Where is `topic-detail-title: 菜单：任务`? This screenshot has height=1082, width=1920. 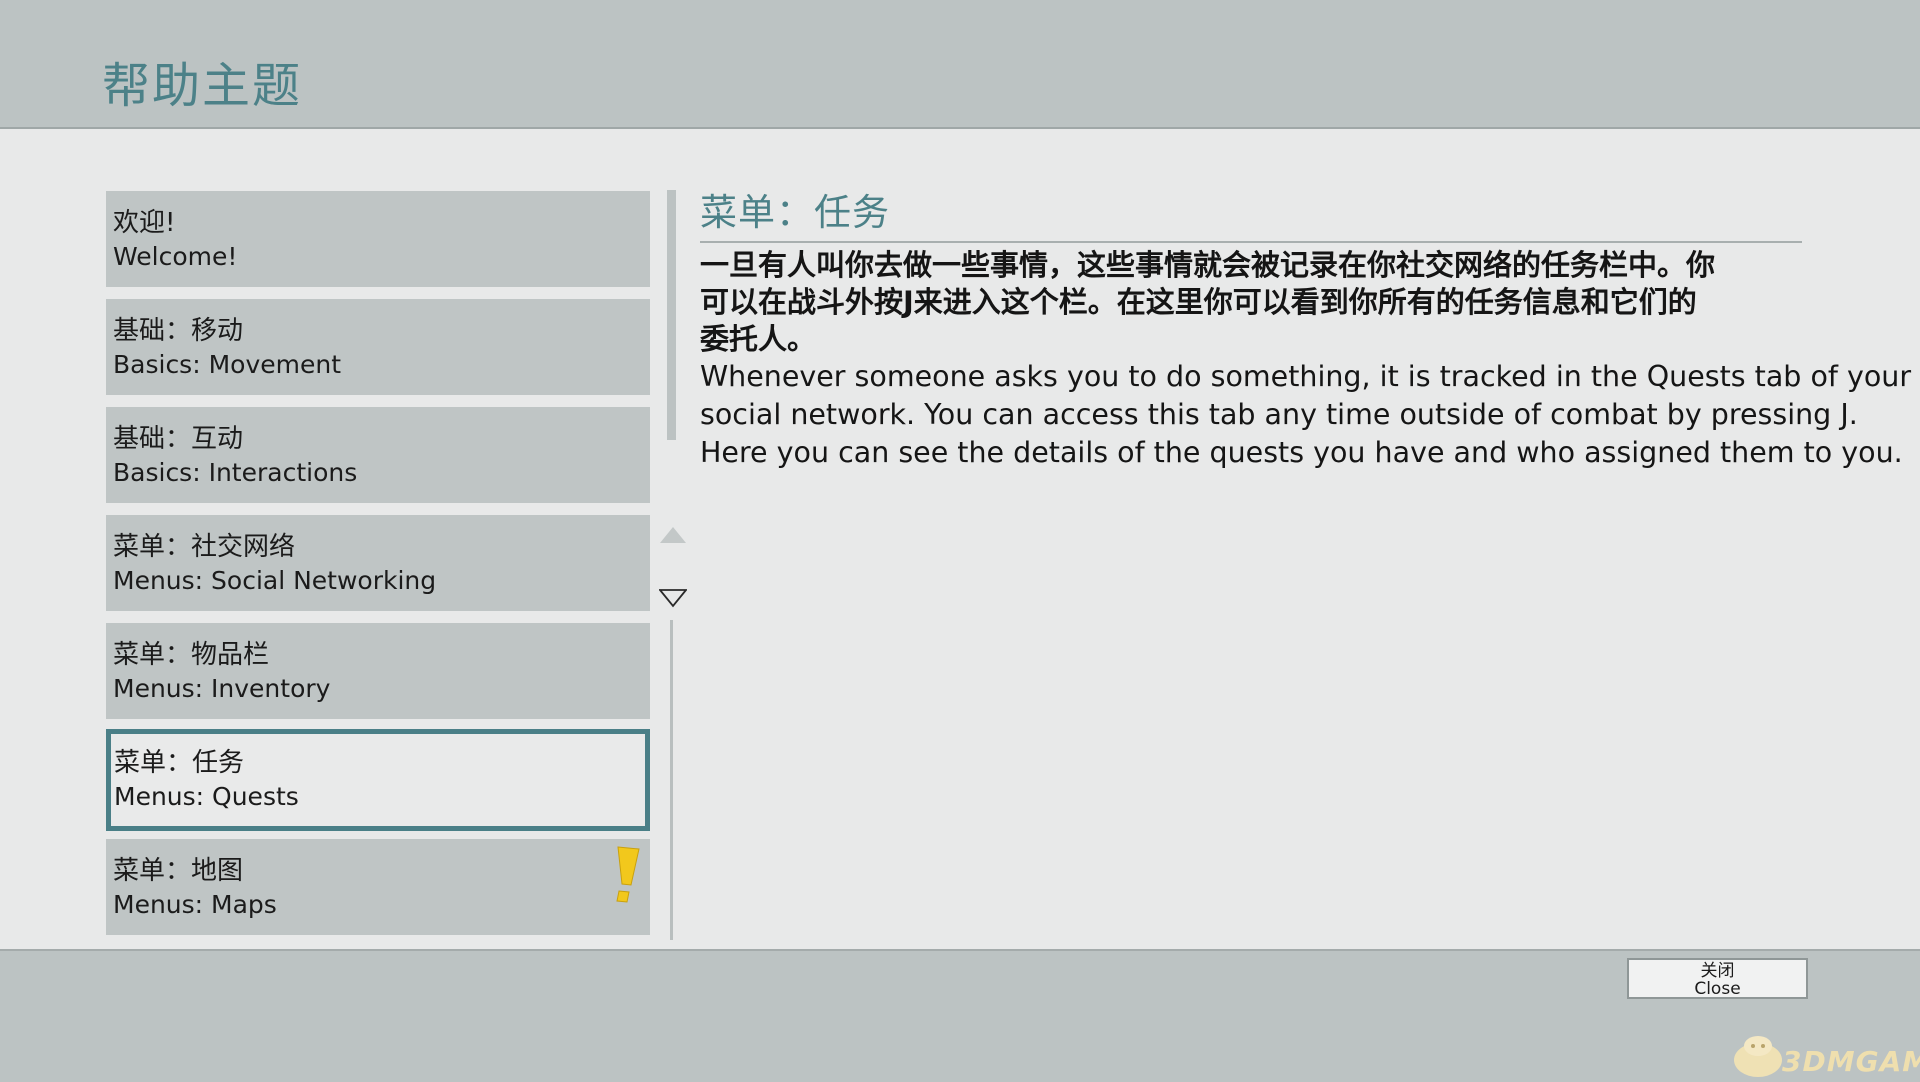
topic-detail-title: 菜单：任务 is located at coordinates (1251, 216).